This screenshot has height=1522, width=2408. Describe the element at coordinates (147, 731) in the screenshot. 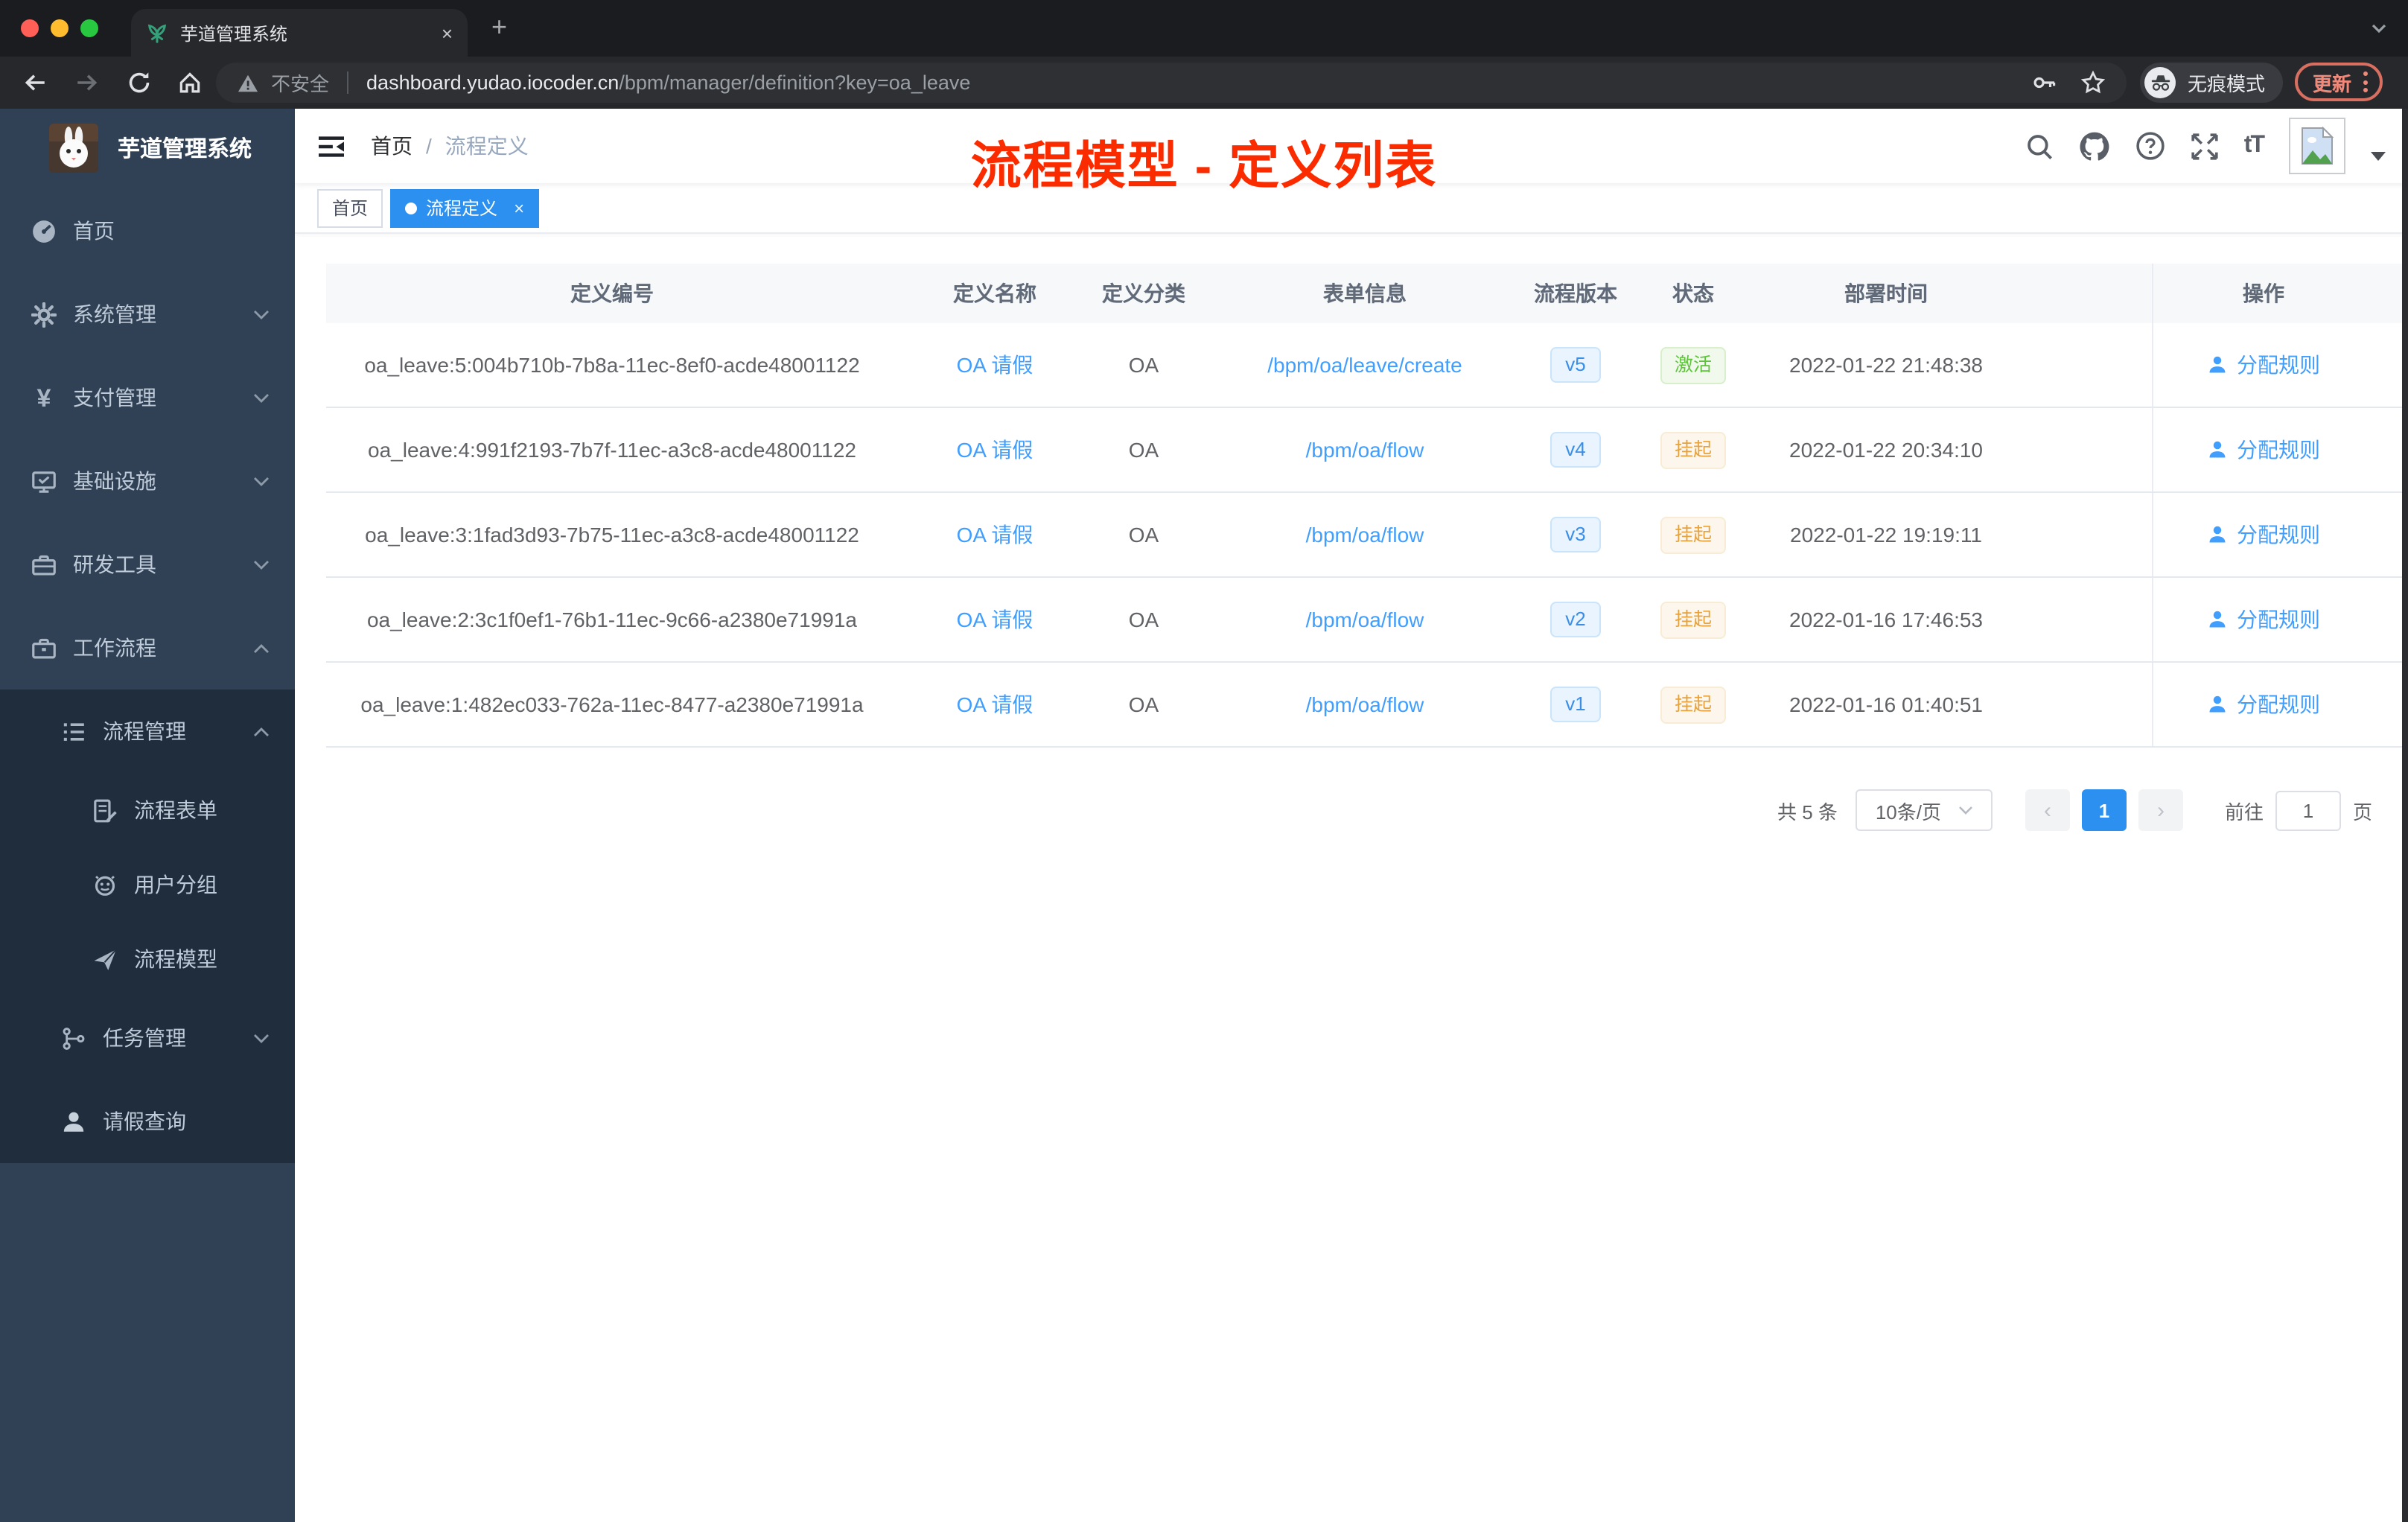

I see `sidebar-item-process-manage: 流程管理` at that location.